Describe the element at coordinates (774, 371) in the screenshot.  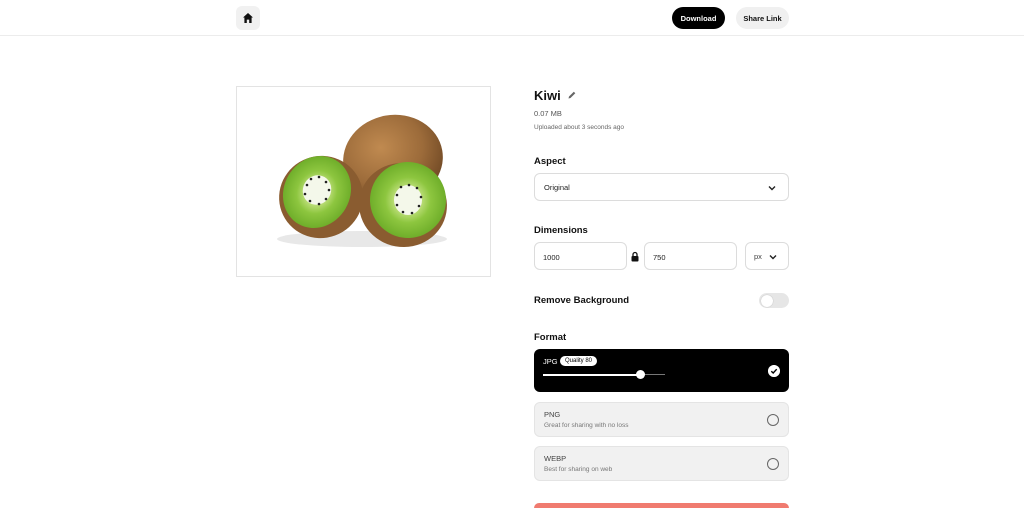
I see `check-icon` at that location.